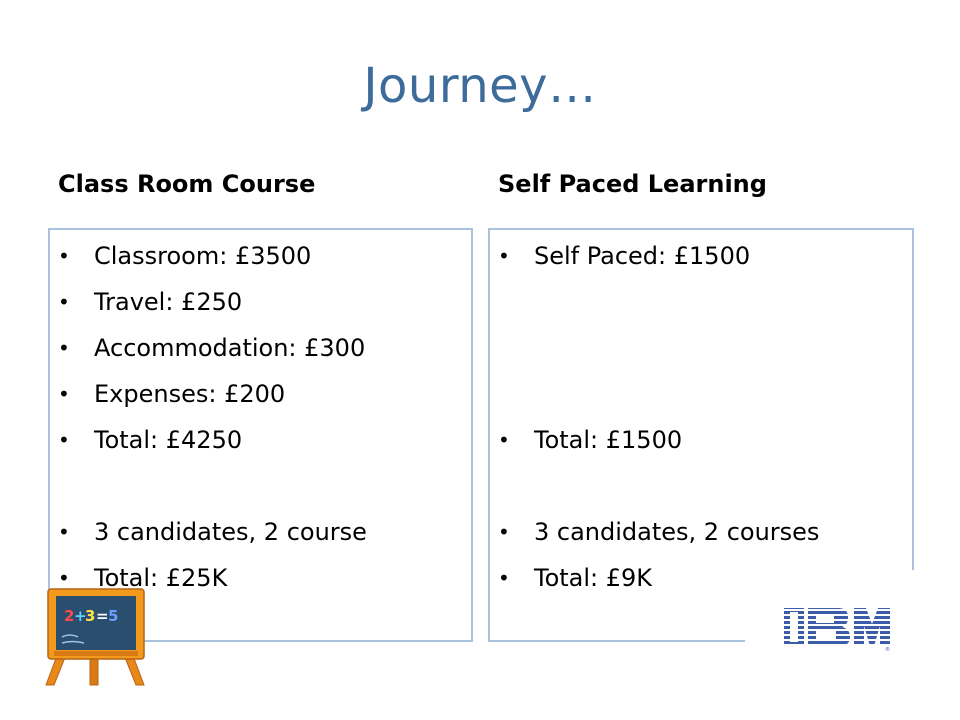 The image size is (960, 720). What do you see at coordinates (230, 348) in the screenshot?
I see `item-text: Accommodation: £300` at bounding box center [230, 348].